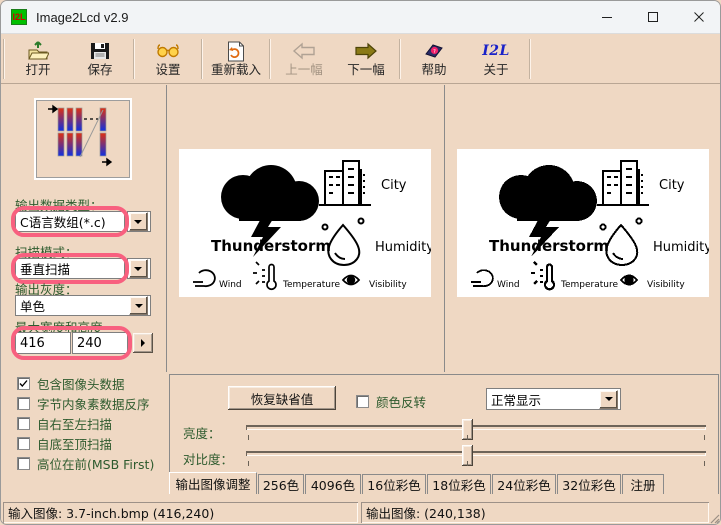 The image size is (721, 525). What do you see at coordinates (524, 484) in the screenshot?
I see `tab-24bit-color: 24位彩色` at bounding box center [524, 484].